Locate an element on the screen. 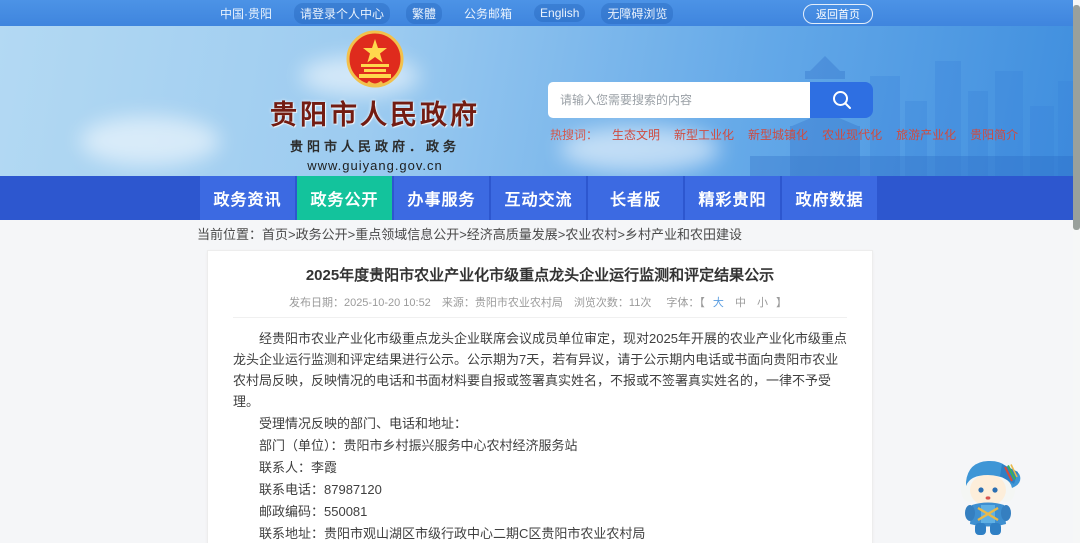 The height and width of the screenshot is (543, 1080). scrollbar-track is located at coordinates (1076, 271).